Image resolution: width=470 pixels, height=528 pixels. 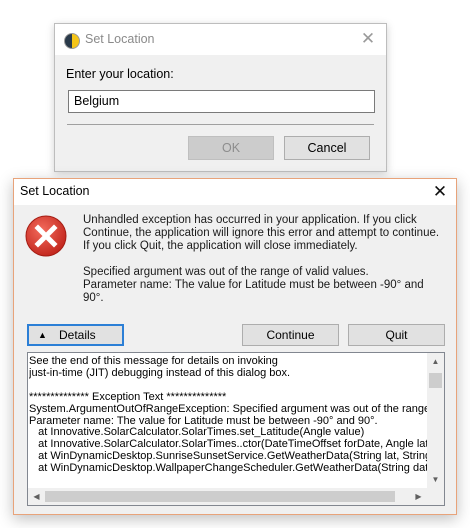 I want to click on vertical-scroll-thumb, so click(x=435, y=380).